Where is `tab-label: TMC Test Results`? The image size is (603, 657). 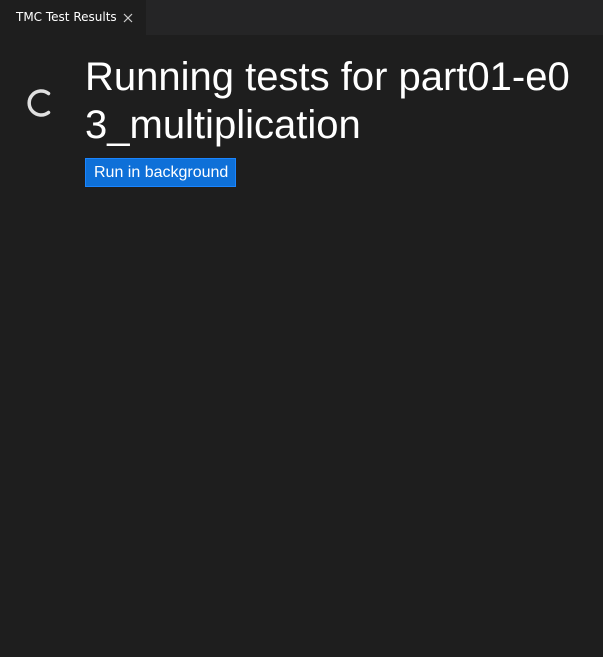
tab-label: TMC Test Results is located at coordinates (66, 17).